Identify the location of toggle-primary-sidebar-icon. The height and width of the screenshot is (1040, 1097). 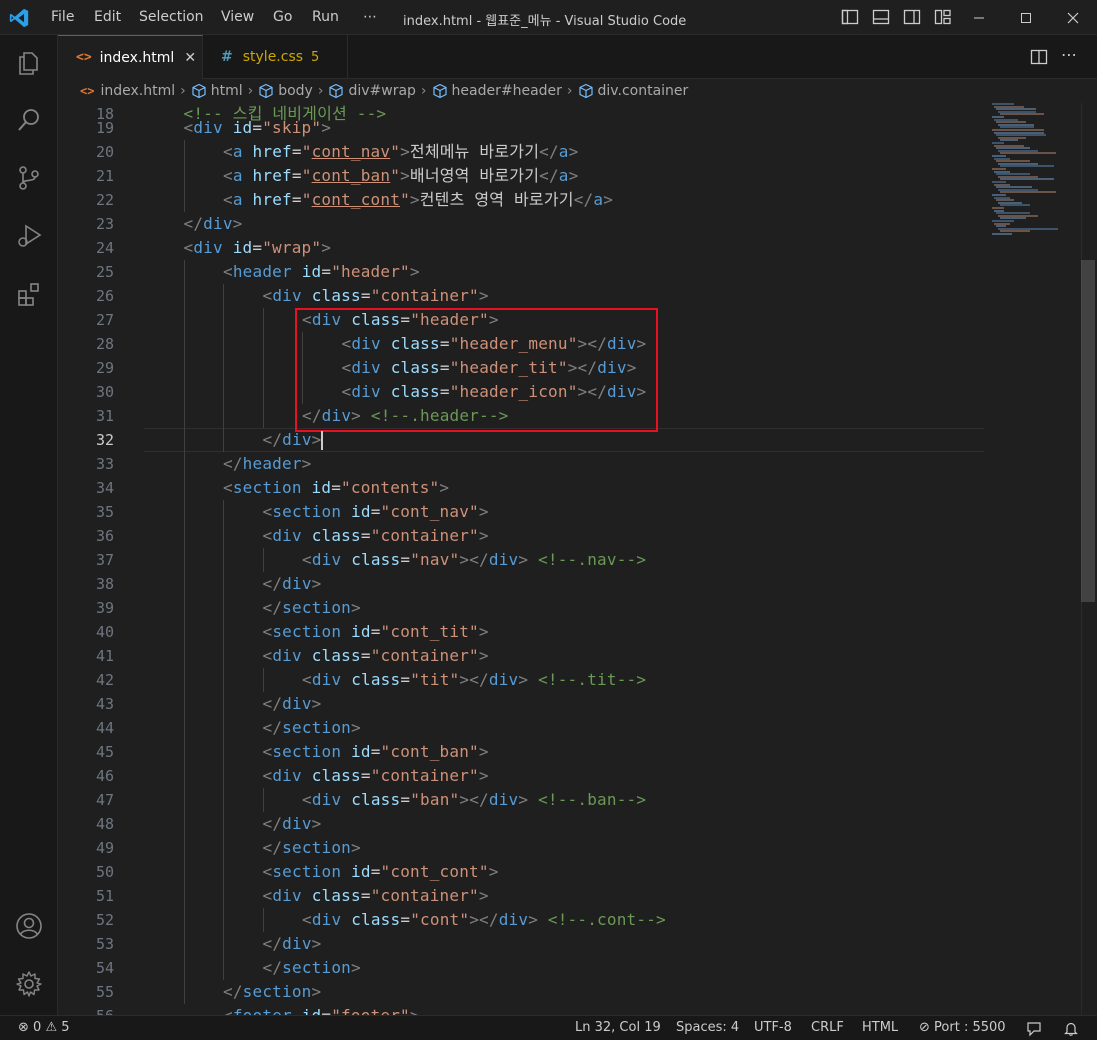
(850, 17).